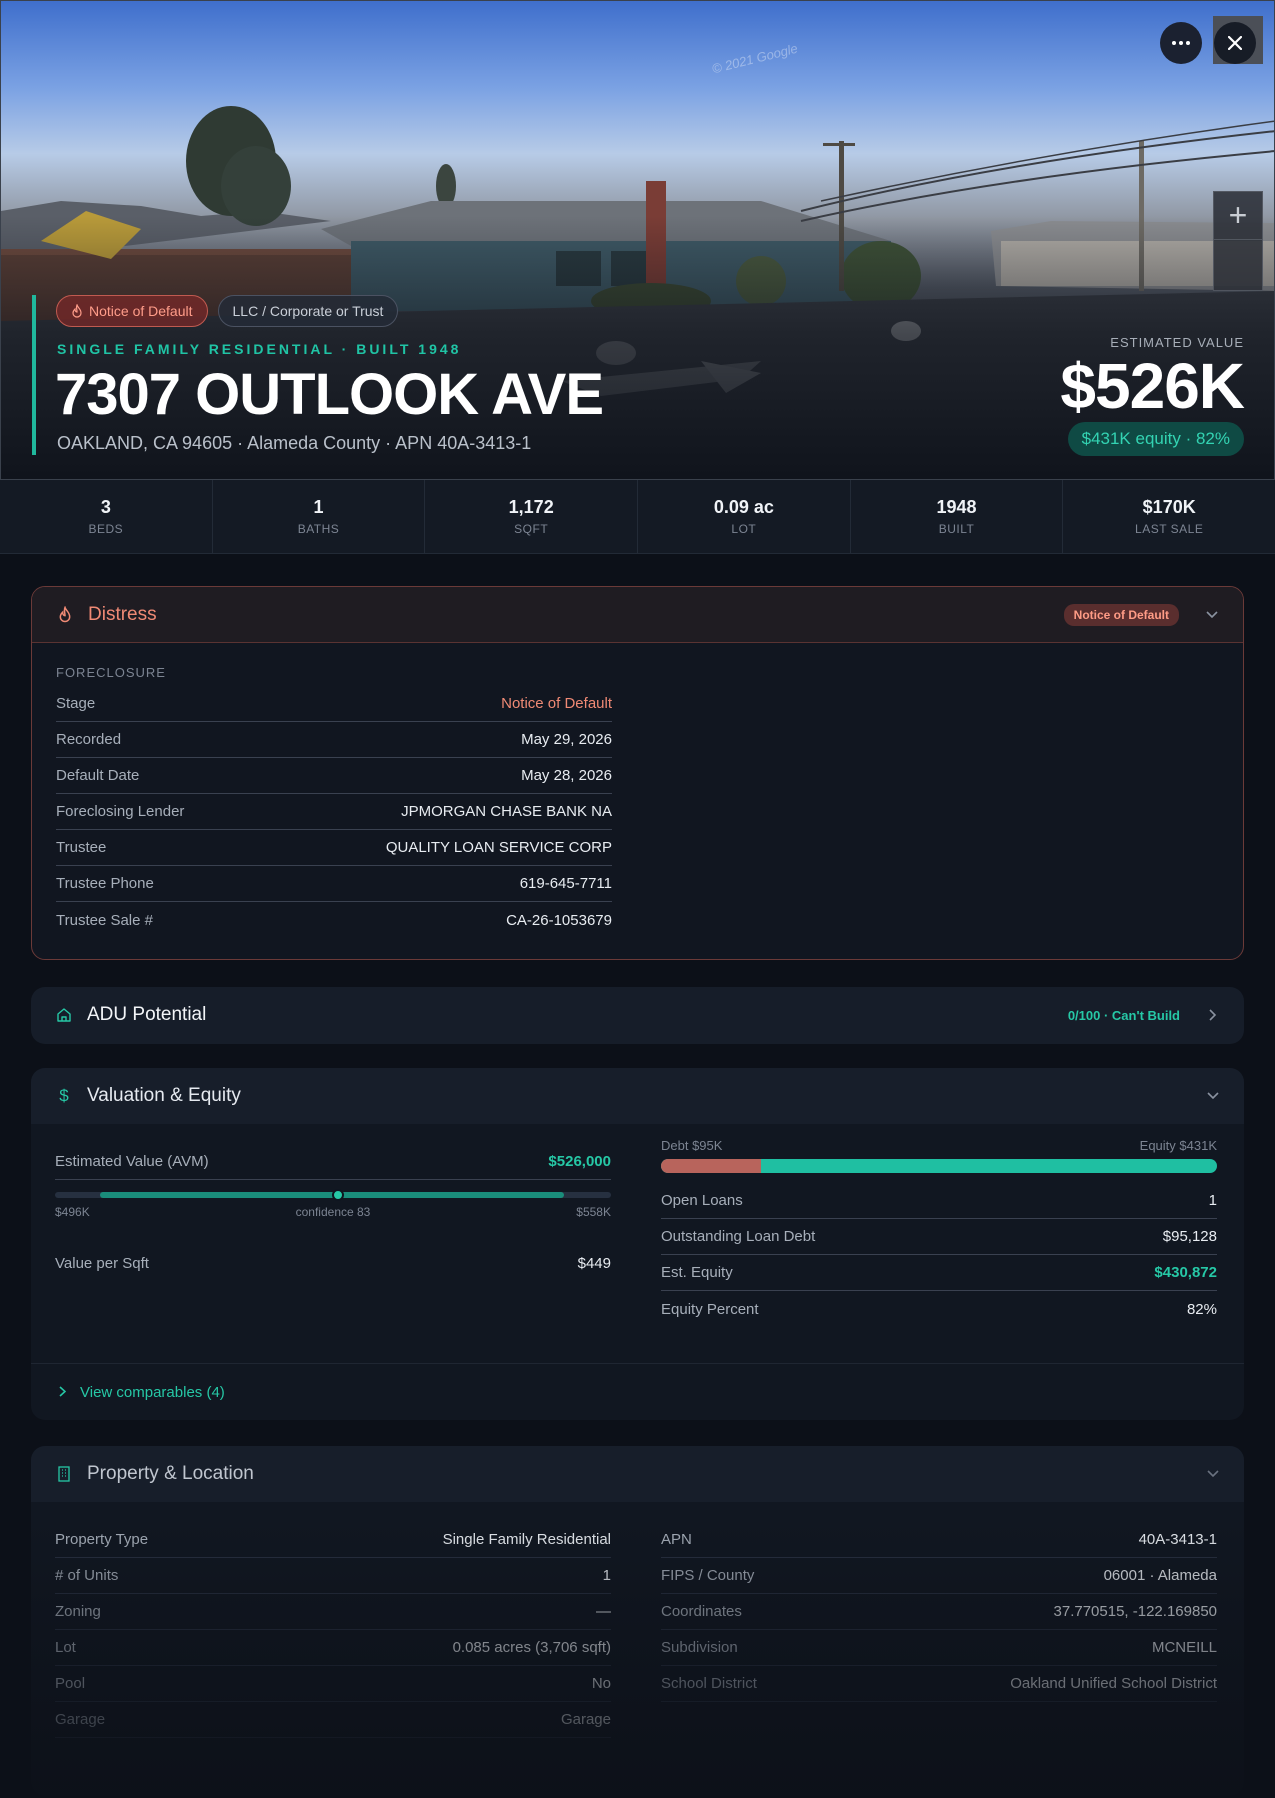  What do you see at coordinates (164, 1095) in the screenshot?
I see `valuation-title: Valuation & Equity` at bounding box center [164, 1095].